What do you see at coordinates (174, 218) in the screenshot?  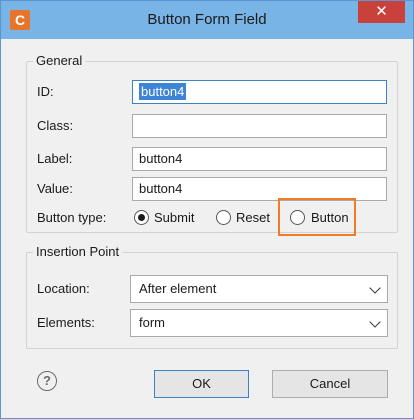 I see `radio-submit-label: Submit` at bounding box center [174, 218].